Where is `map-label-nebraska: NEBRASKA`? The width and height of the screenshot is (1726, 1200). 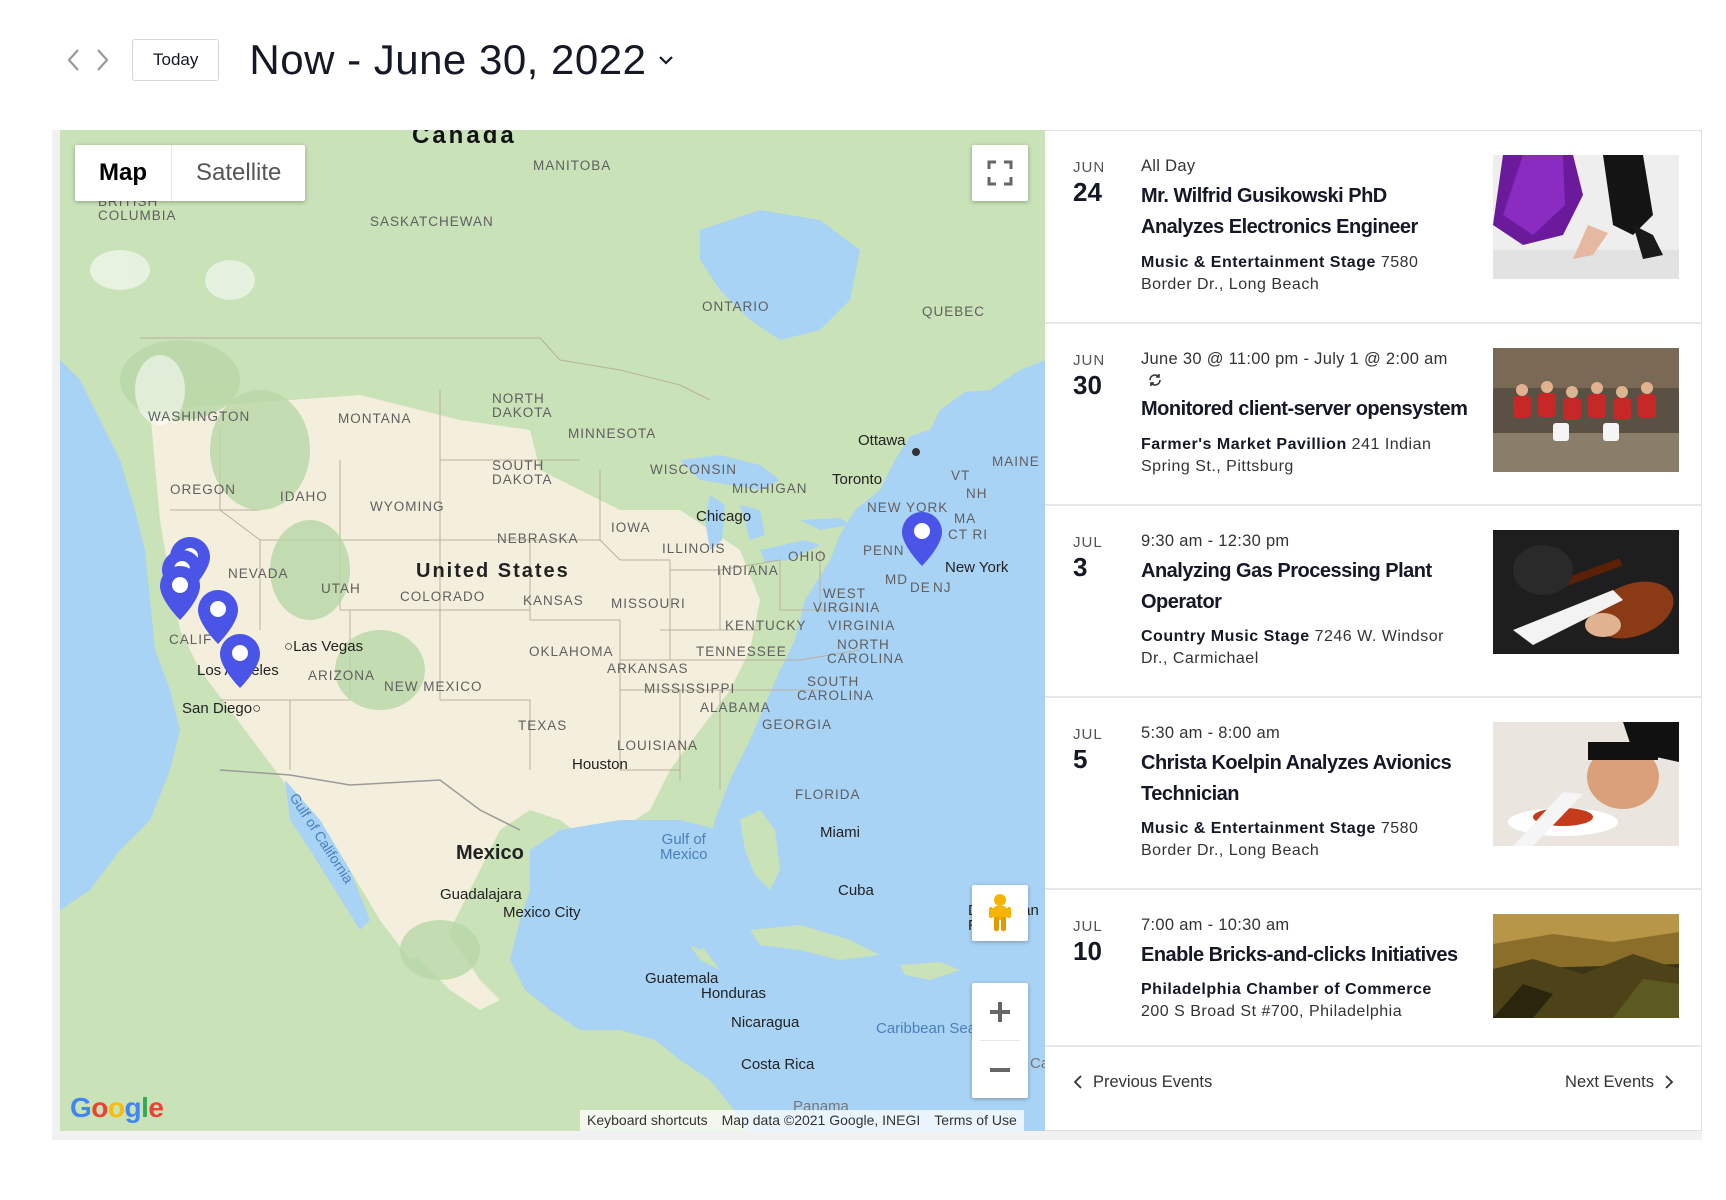
map-label-nebraska: NEBRASKA is located at coordinates (538, 538).